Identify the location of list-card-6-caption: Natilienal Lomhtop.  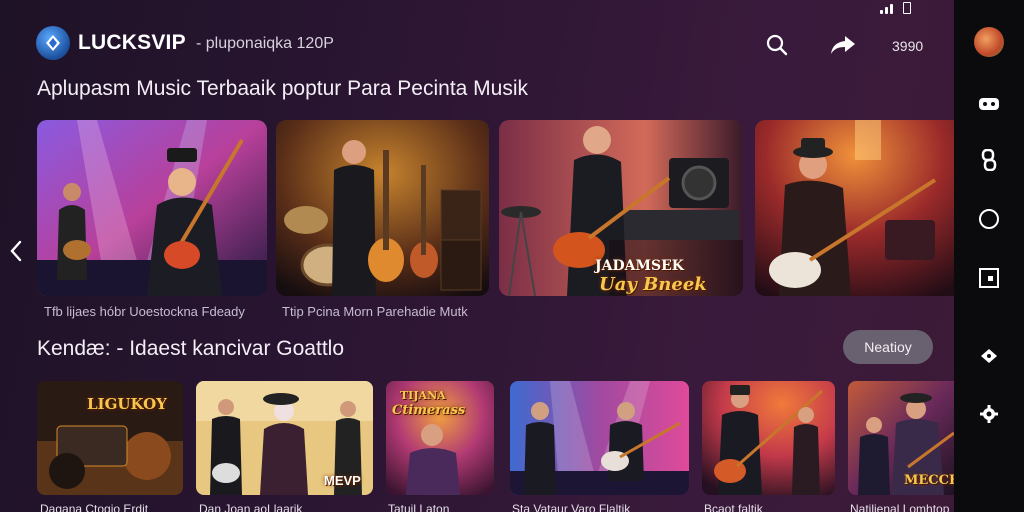
(900, 507).